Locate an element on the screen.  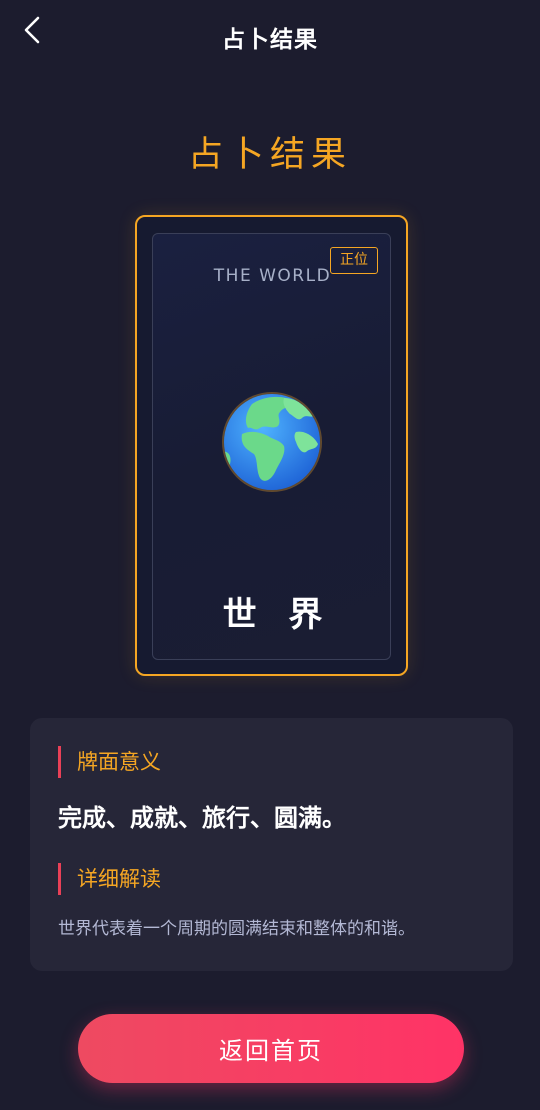
nav-bar: 占卜结果 is located at coordinates (270, 36).